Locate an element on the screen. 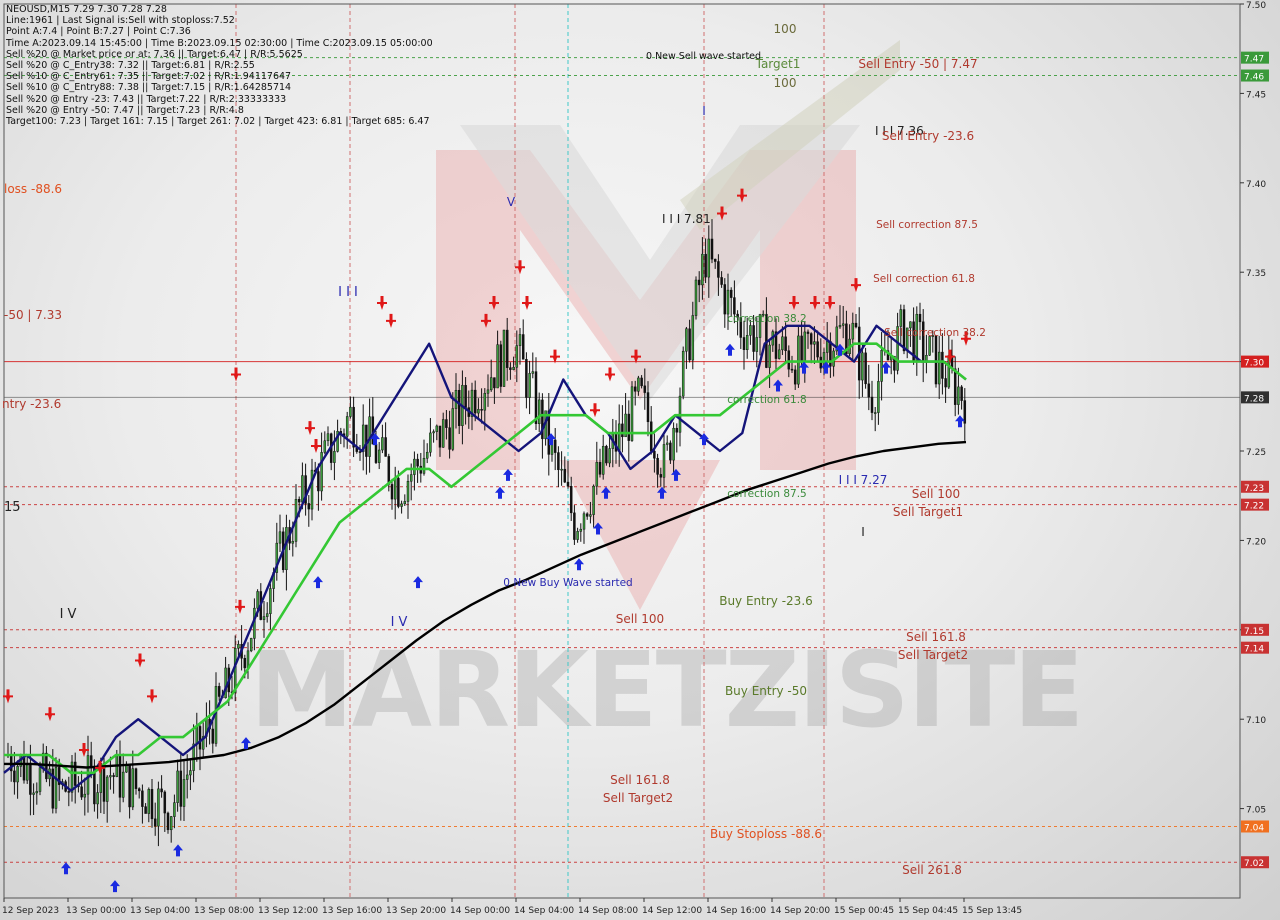 This screenshot has width=1280, height=920. chart-annotation: Sell correction 87.5 is located at coordinates (927, 225).